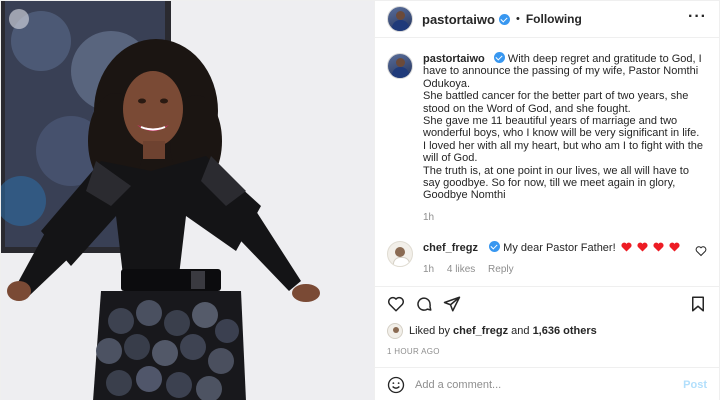 The width and height of the screenshot is (720, 400). I want to click on author-avatar, so click(400, 19).